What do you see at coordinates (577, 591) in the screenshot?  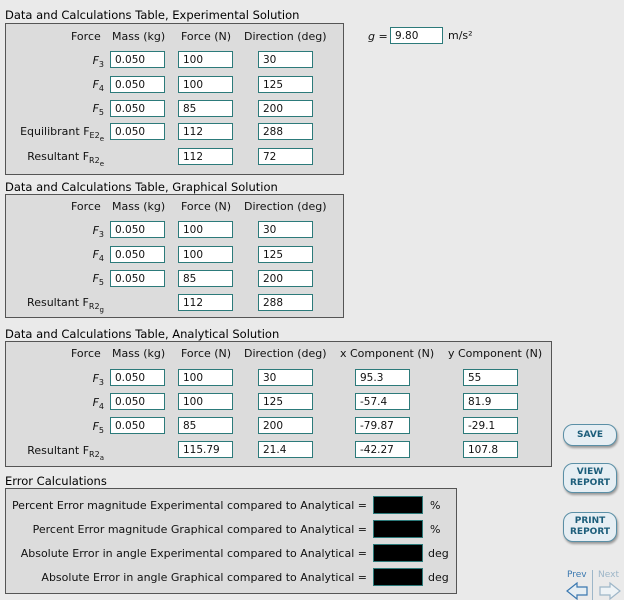 I see `prev-arrow-icon` at bounding box center [577, 591].